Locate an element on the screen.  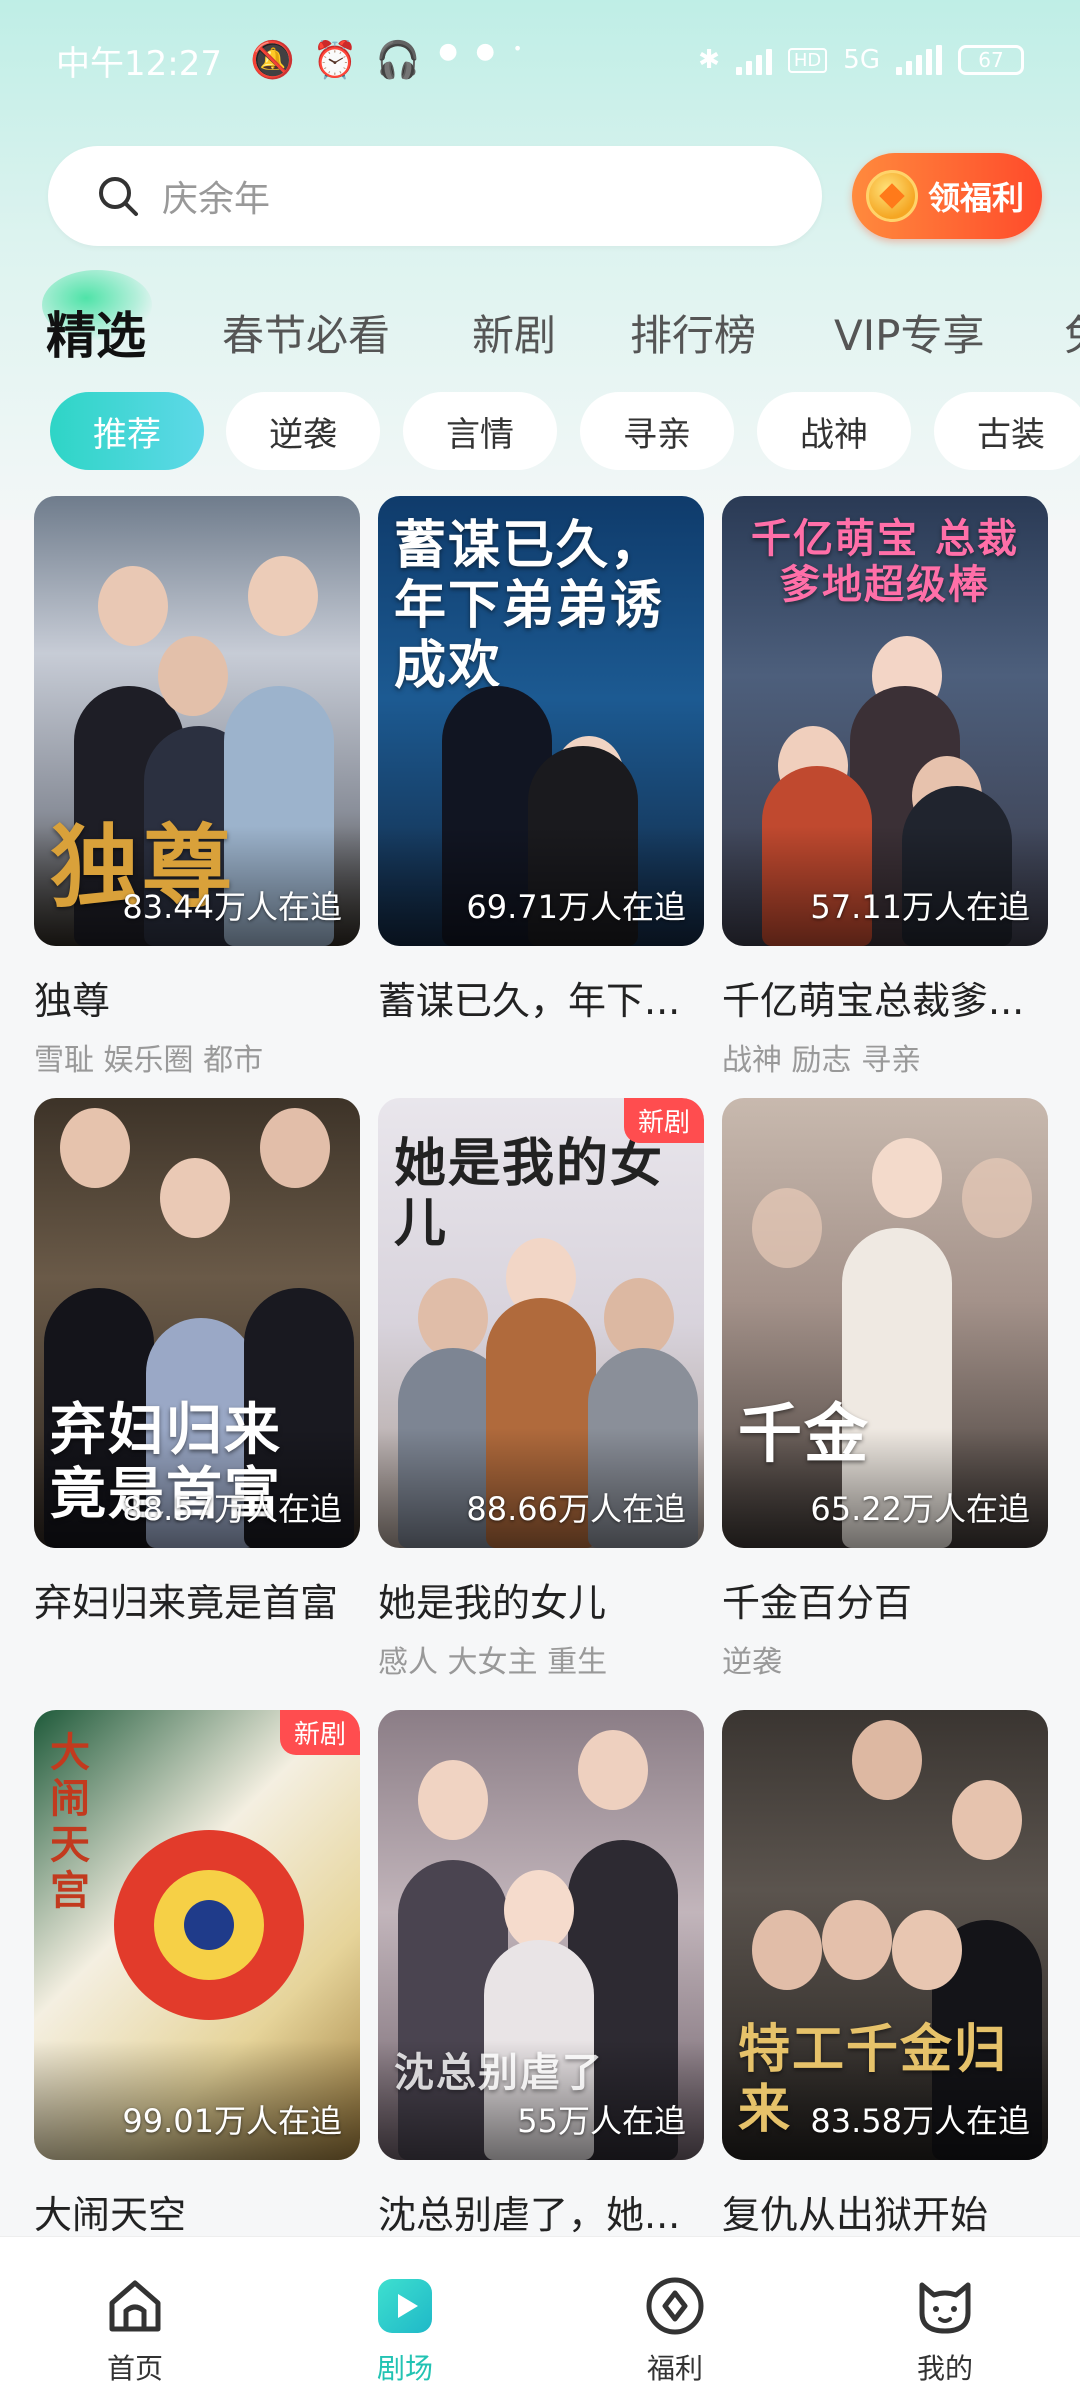
drama-poster: 千金 65.22万人在追 is located at coordinates (885, 1323).